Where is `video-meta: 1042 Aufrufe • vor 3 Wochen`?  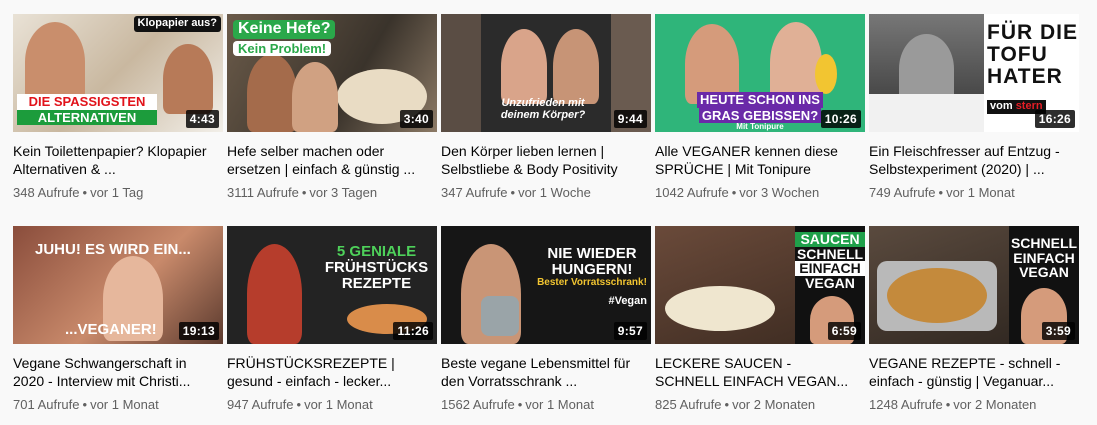
video-meta: 1042 Aufrufe • vor 3 Wochen is located at coordinates (760, 193).